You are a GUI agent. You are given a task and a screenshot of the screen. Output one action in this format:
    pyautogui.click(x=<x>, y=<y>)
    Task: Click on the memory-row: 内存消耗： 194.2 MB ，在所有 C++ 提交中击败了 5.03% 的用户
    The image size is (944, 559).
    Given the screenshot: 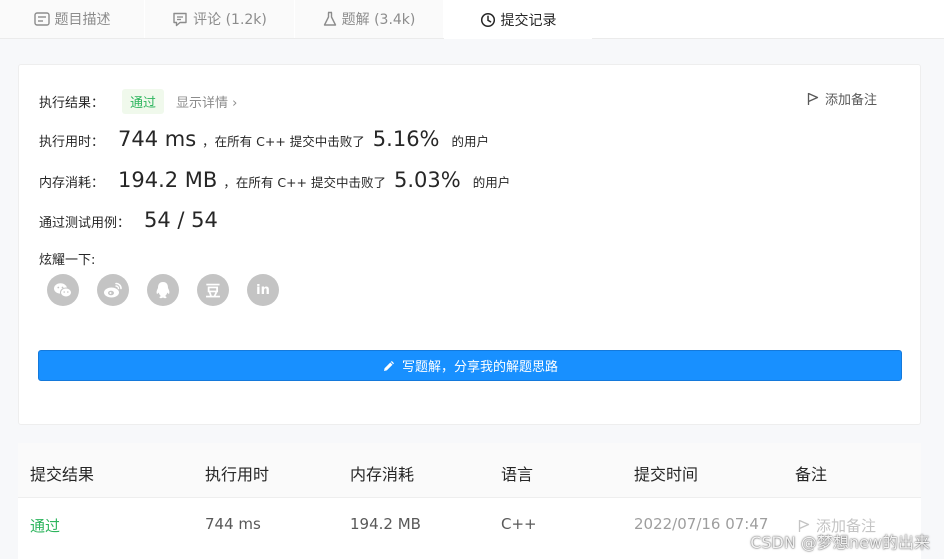 What is the action you would take?
    pyautogui.click(x=274, y=180)
    